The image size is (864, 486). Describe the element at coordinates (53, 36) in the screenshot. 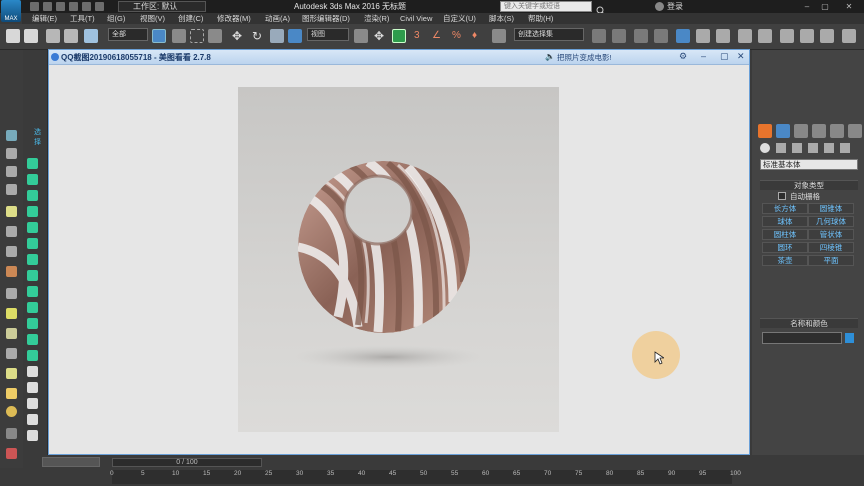

I see `link-icon` at that location.